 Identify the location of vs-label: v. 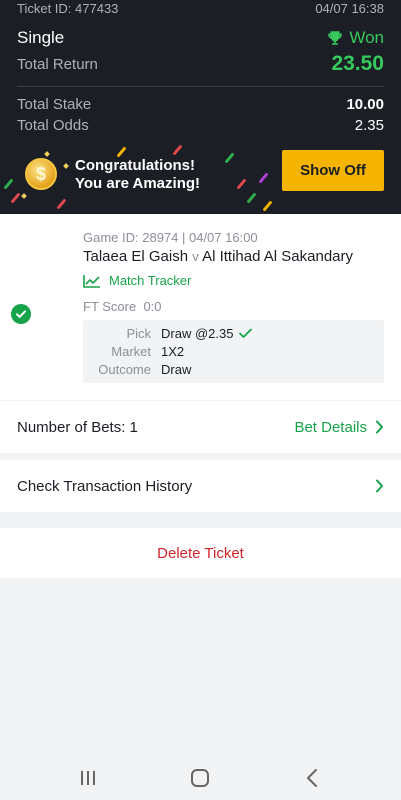
(195, 256).